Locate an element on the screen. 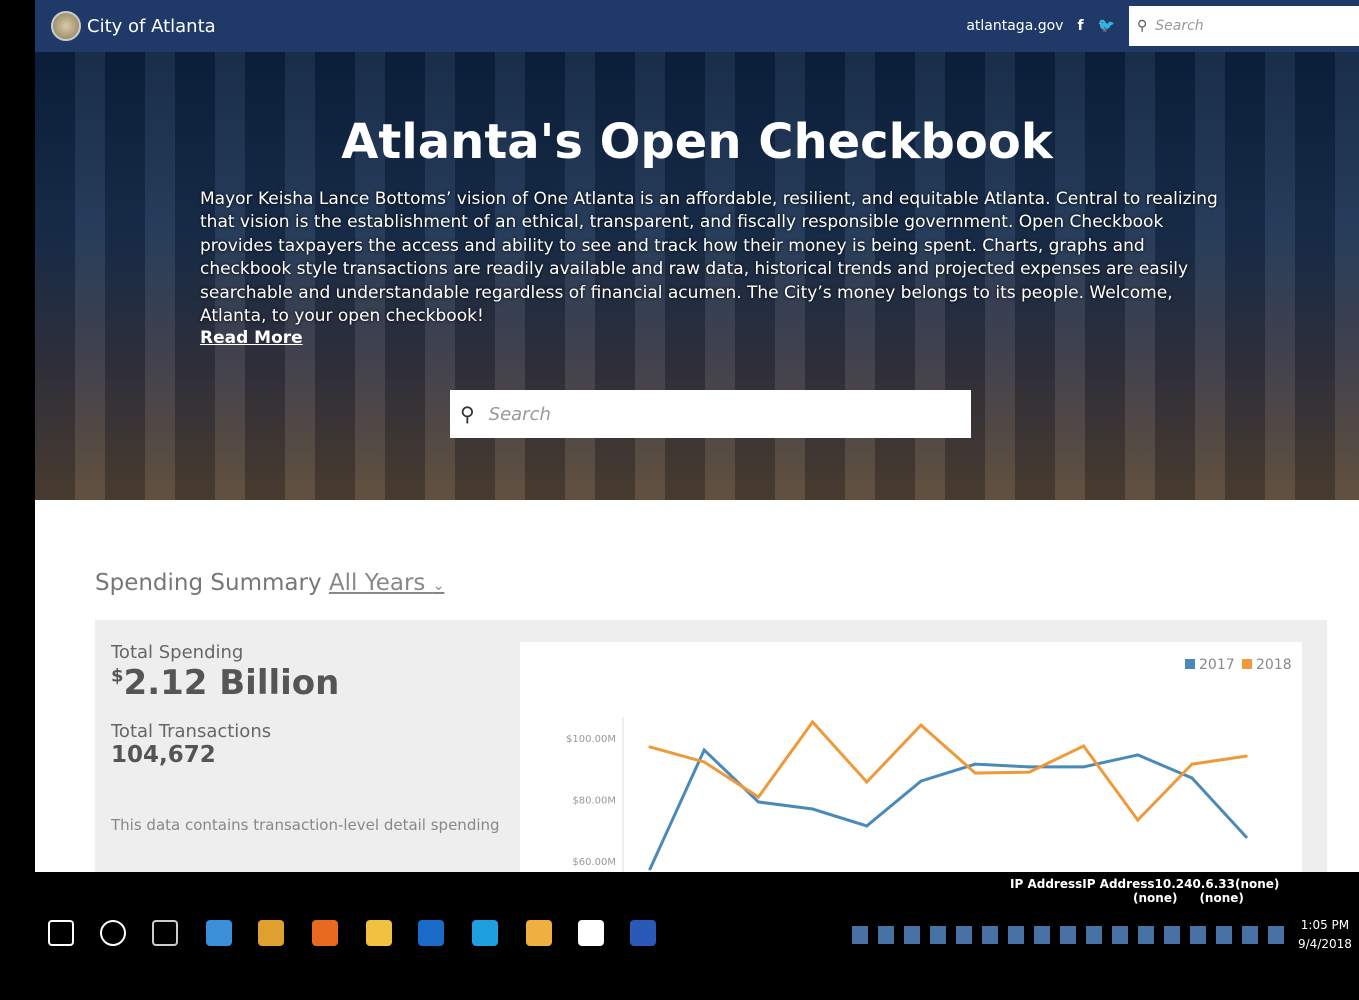 This screenshot has width=1359, height=1000. slack-icon is located at coordinates (591, 933).